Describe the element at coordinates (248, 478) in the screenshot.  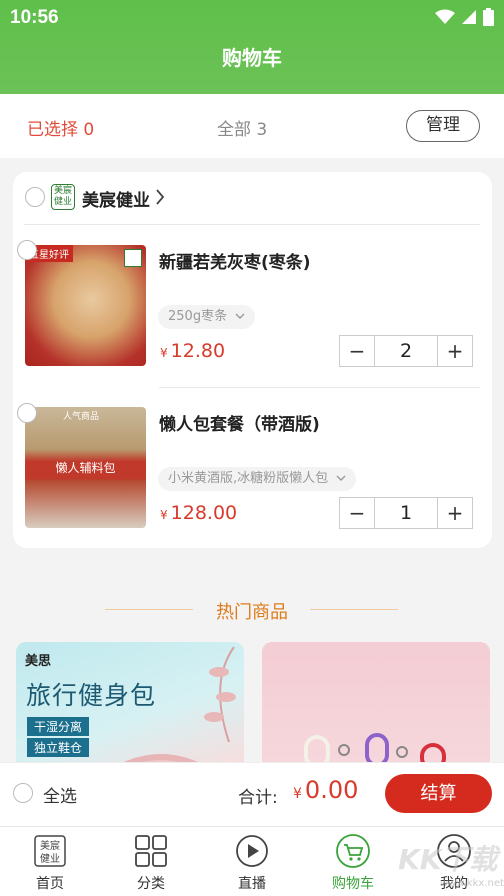
I see `variant-label: 小米黄酒版,冰糖粉版懒人包` at that location.